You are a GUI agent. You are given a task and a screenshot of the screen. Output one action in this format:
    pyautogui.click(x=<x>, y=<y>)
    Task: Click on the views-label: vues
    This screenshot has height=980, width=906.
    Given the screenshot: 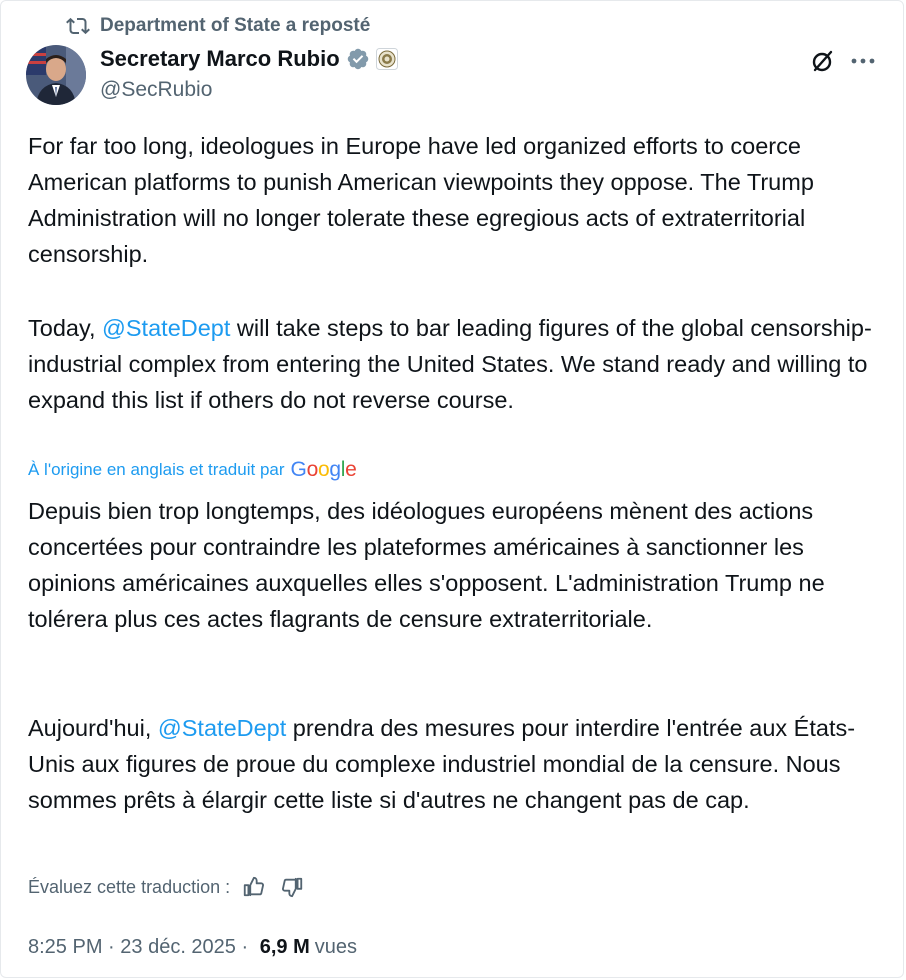 What is the action you would take?
    pyautogui.click(x=335, y=947)
    